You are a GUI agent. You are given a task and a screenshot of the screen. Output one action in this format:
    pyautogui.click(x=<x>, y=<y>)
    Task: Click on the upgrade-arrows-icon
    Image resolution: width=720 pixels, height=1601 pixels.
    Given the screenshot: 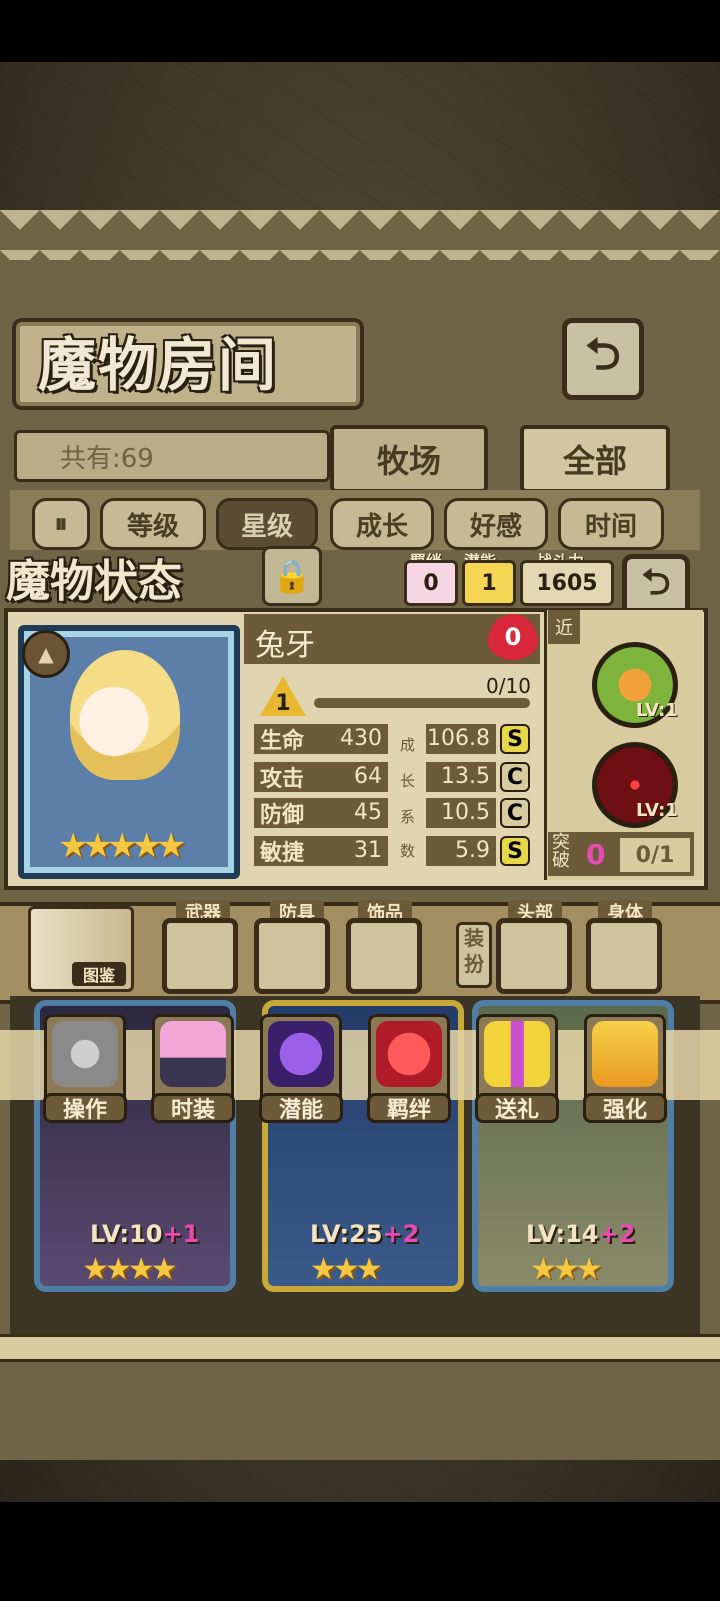 What is the action you would take?
    pyautogui.click(x=625, y=1054)
    